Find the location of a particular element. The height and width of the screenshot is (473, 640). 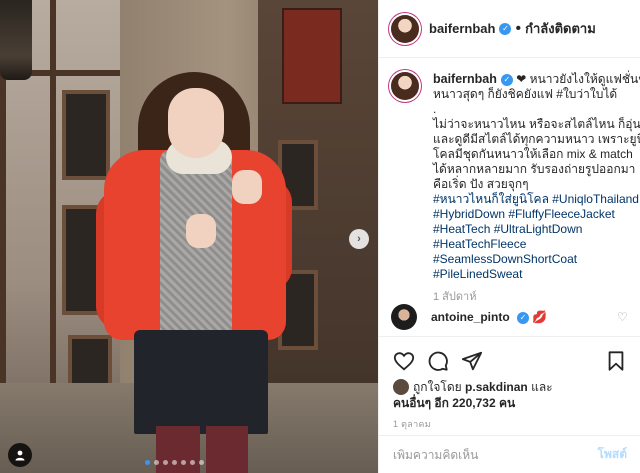

likes-and: และ is located at coordinates (542, 387).